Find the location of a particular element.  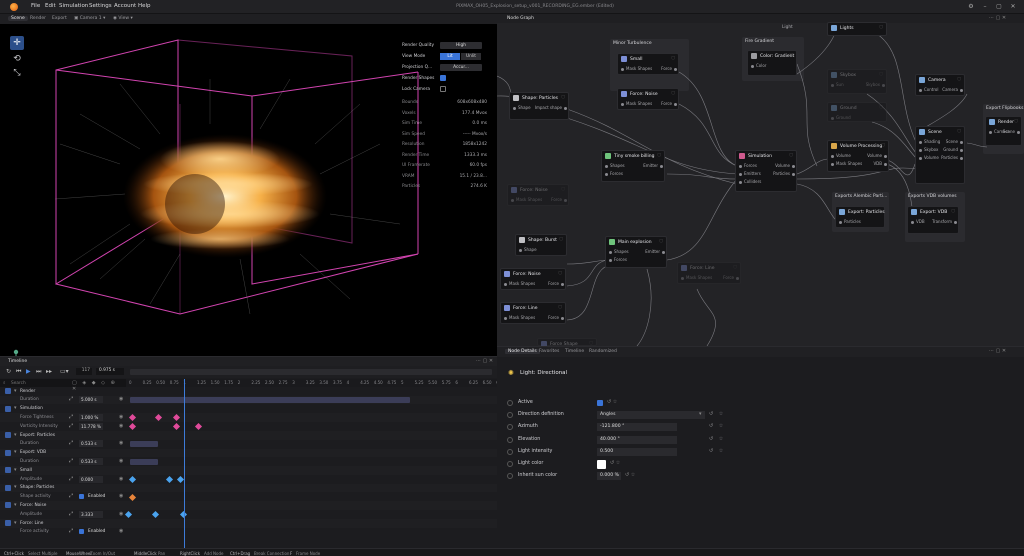

enabled-checkbox is located at coordinates (81, 497).